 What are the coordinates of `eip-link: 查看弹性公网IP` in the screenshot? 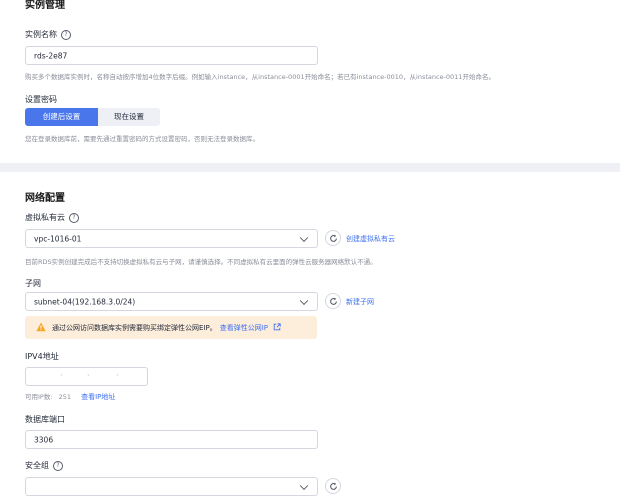 It's located at (244, 328).